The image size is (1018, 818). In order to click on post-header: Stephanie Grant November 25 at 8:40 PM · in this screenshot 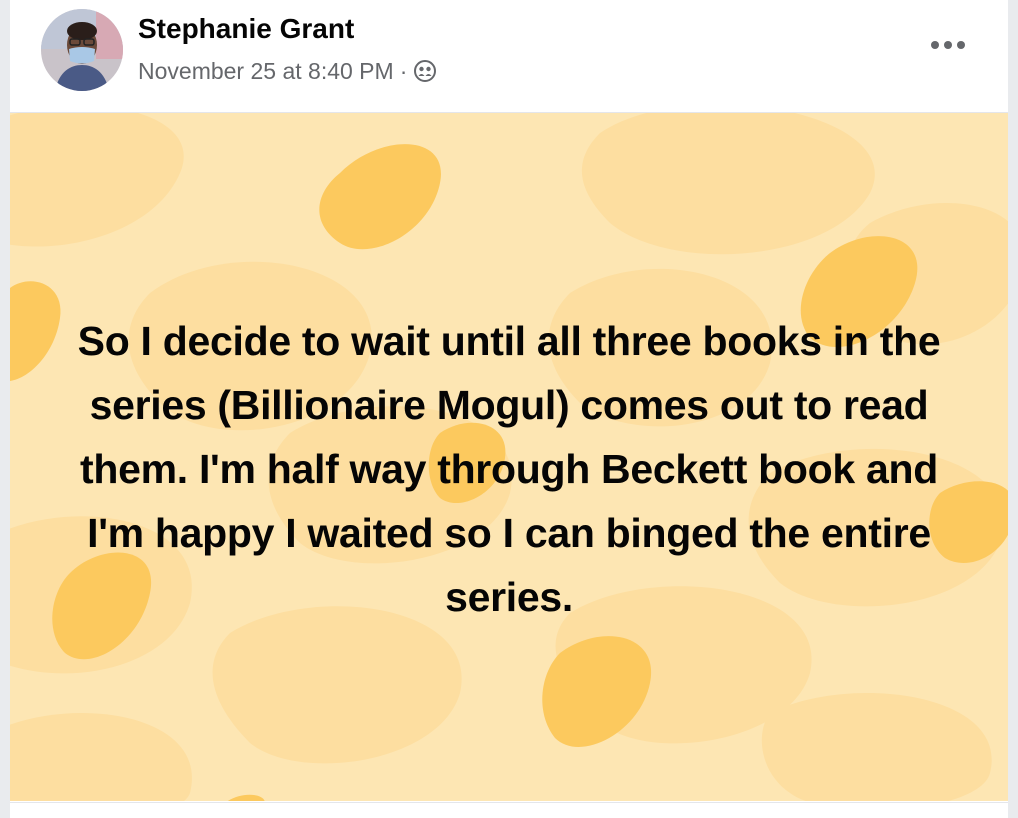, I will do `click(509, 56)`.